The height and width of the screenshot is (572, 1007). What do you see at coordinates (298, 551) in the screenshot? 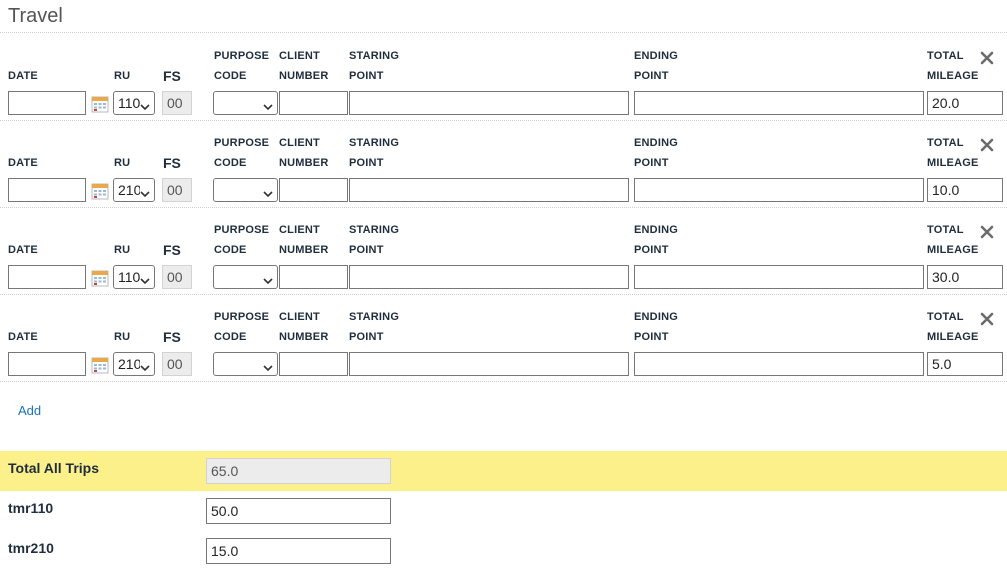
I see `tmr210-field: 15.0` at bounding box center [298, 551].